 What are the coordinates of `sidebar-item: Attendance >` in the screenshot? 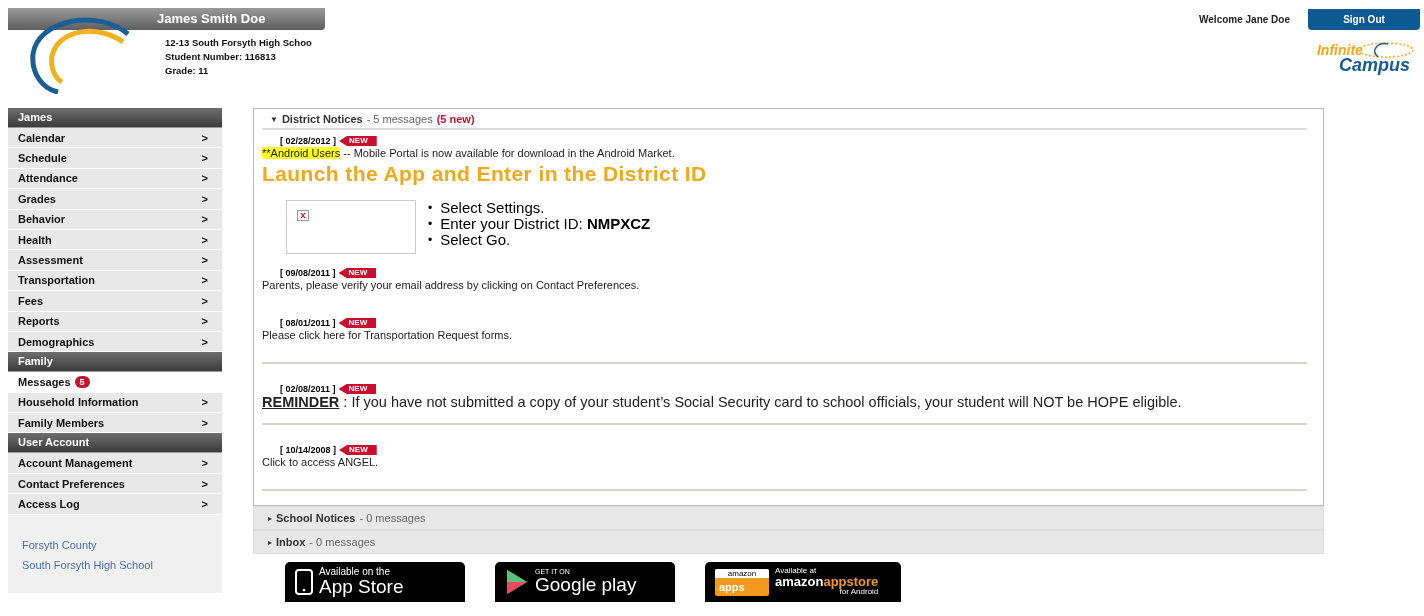 It's located at (115, 179).